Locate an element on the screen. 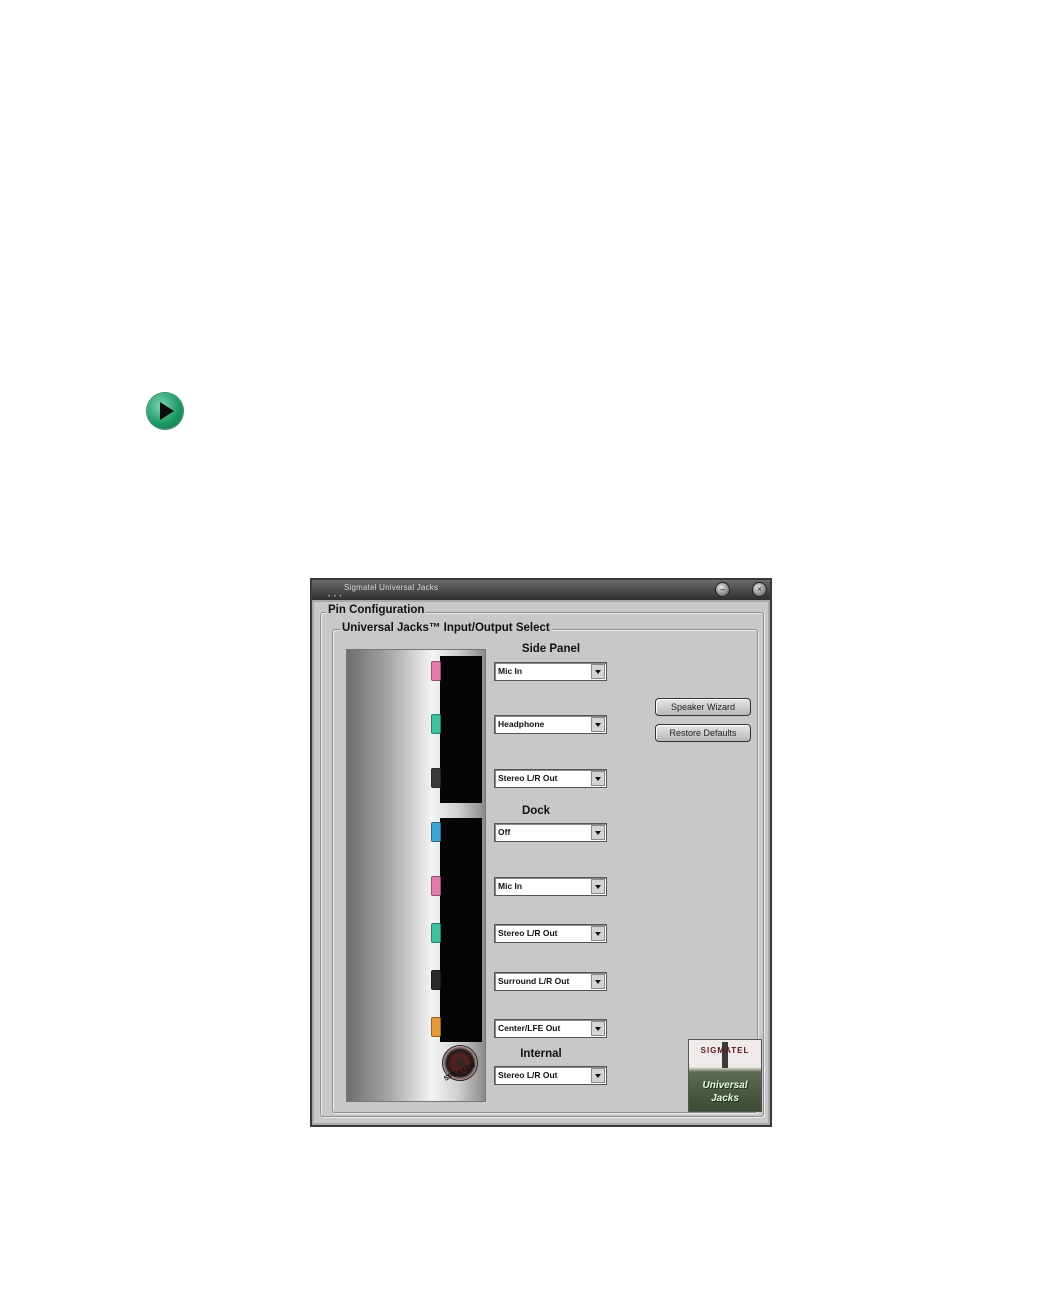 The height and width of the screenshot is (1296, 1062). minimize-button: – is located at coordinates (722, 589).